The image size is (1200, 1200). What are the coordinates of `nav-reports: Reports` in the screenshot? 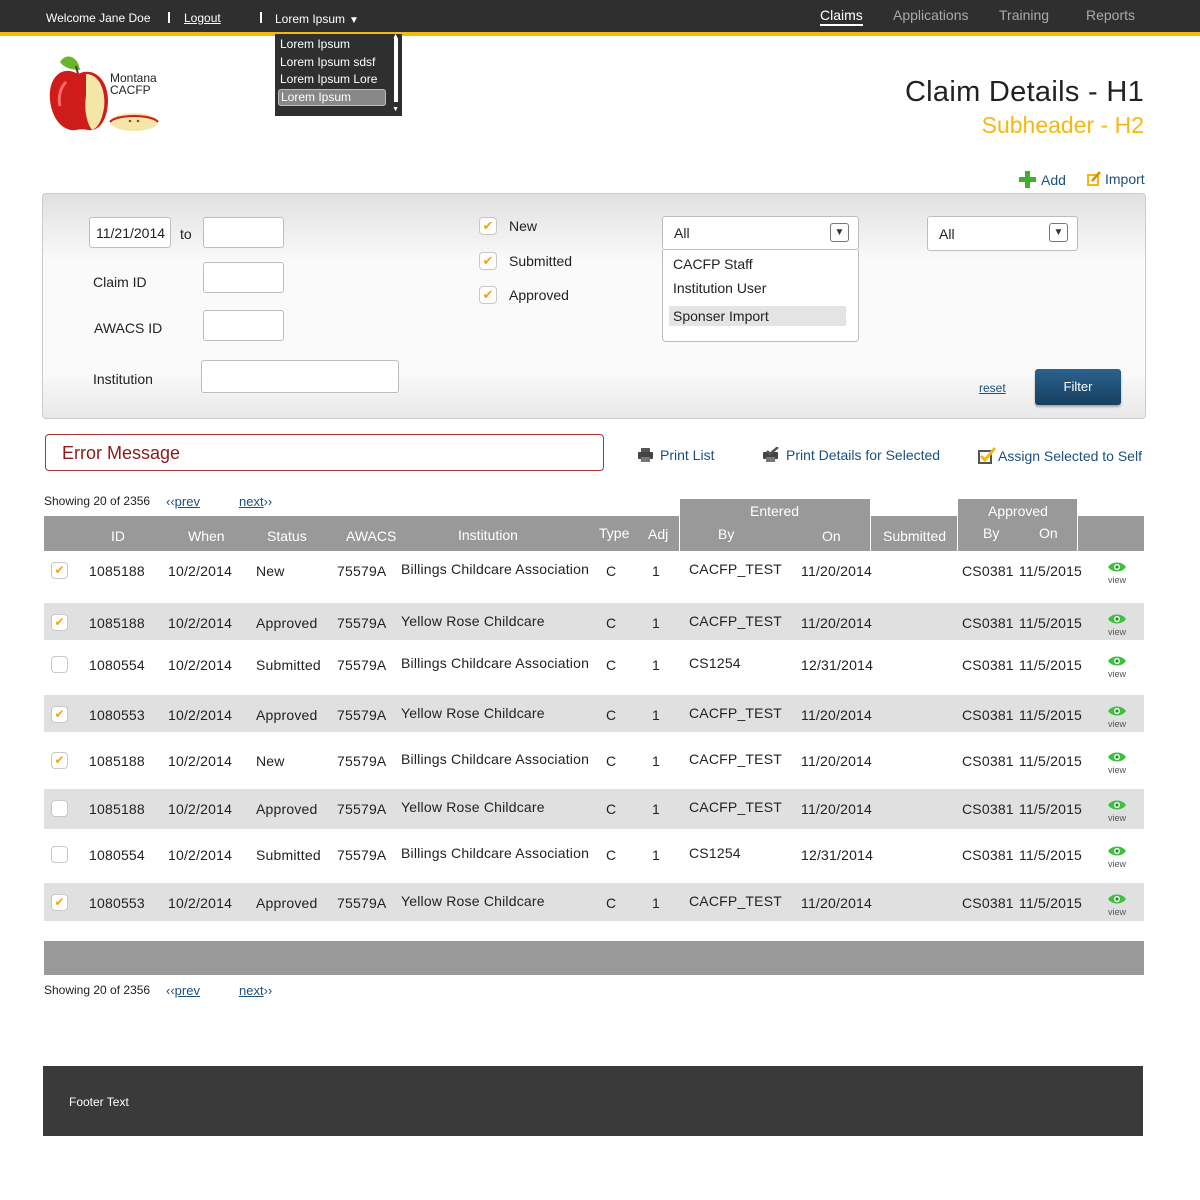 It's located at (1110, 15).